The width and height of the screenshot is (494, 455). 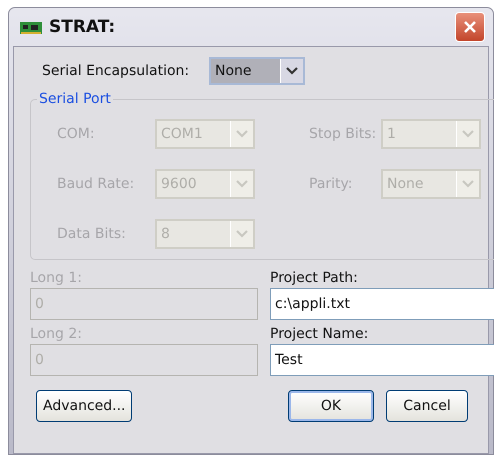 What do you see at coordinates (427, 406) in the screenshot?
I see `dialog-button: Cancel` at bounding box center [427, 406].